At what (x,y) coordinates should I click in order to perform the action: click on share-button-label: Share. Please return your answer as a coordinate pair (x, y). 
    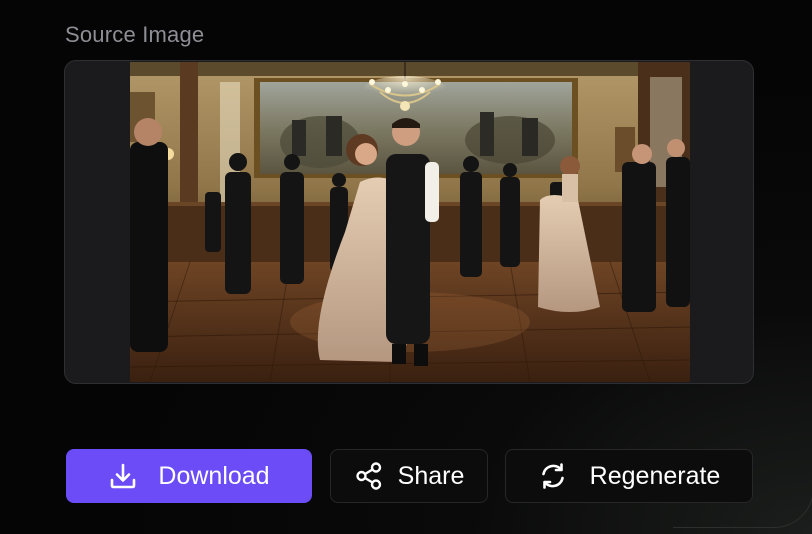
    Looking at the image, I should click on (431, 475).